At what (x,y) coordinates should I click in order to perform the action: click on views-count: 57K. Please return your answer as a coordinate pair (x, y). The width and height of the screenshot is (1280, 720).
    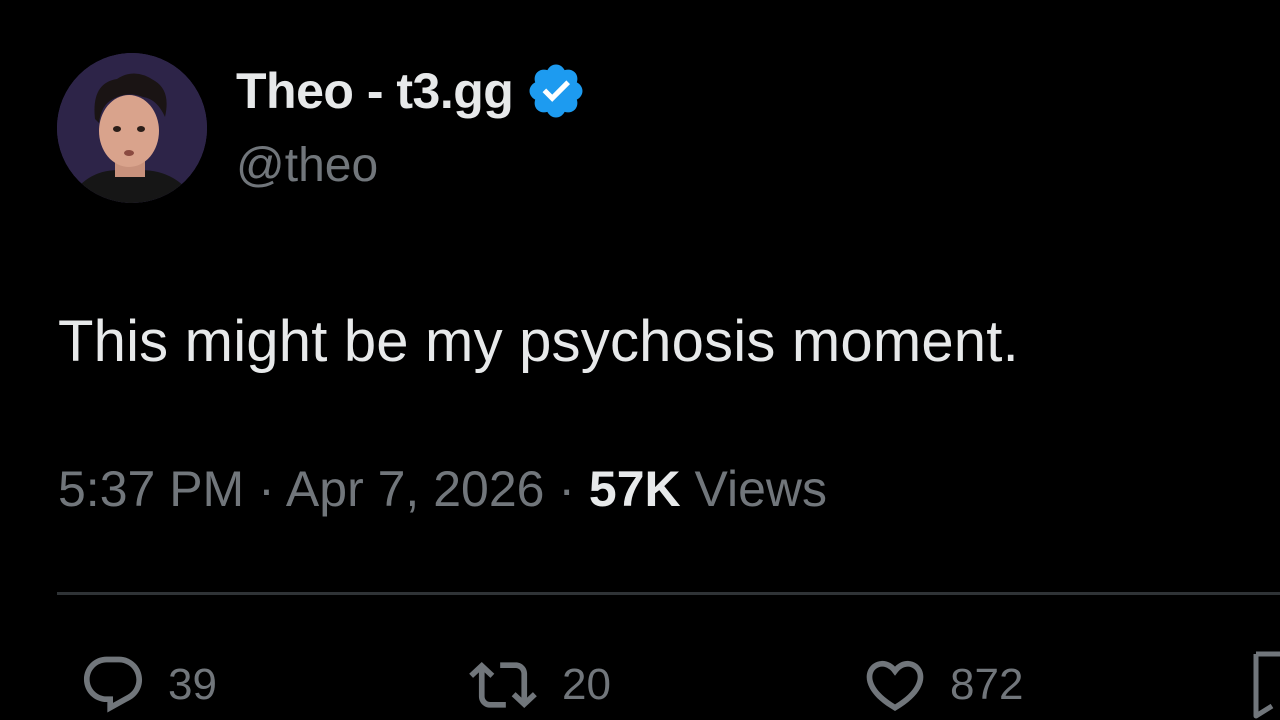
    Looking at the image, I should click on (634, 489).